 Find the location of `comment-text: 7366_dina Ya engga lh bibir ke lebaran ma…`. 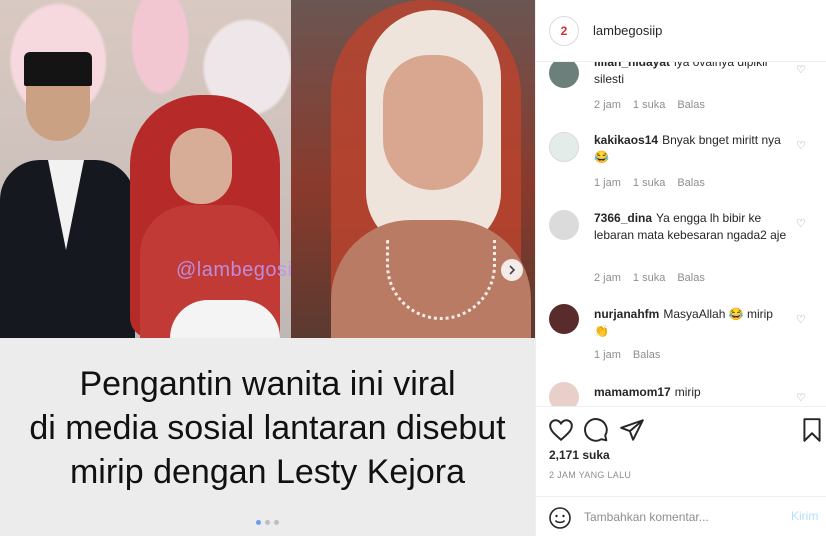

comment-text: 7366_dina Ya engga lh bibir ke lebaran ma… is located at coordinates (692, 227).